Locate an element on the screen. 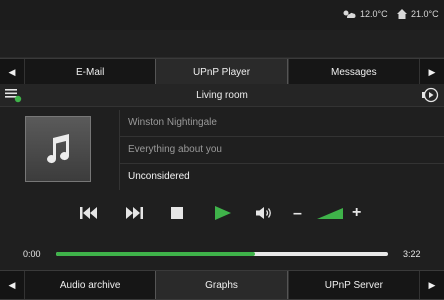  playlist-icon is located at coordinates (13, 96).